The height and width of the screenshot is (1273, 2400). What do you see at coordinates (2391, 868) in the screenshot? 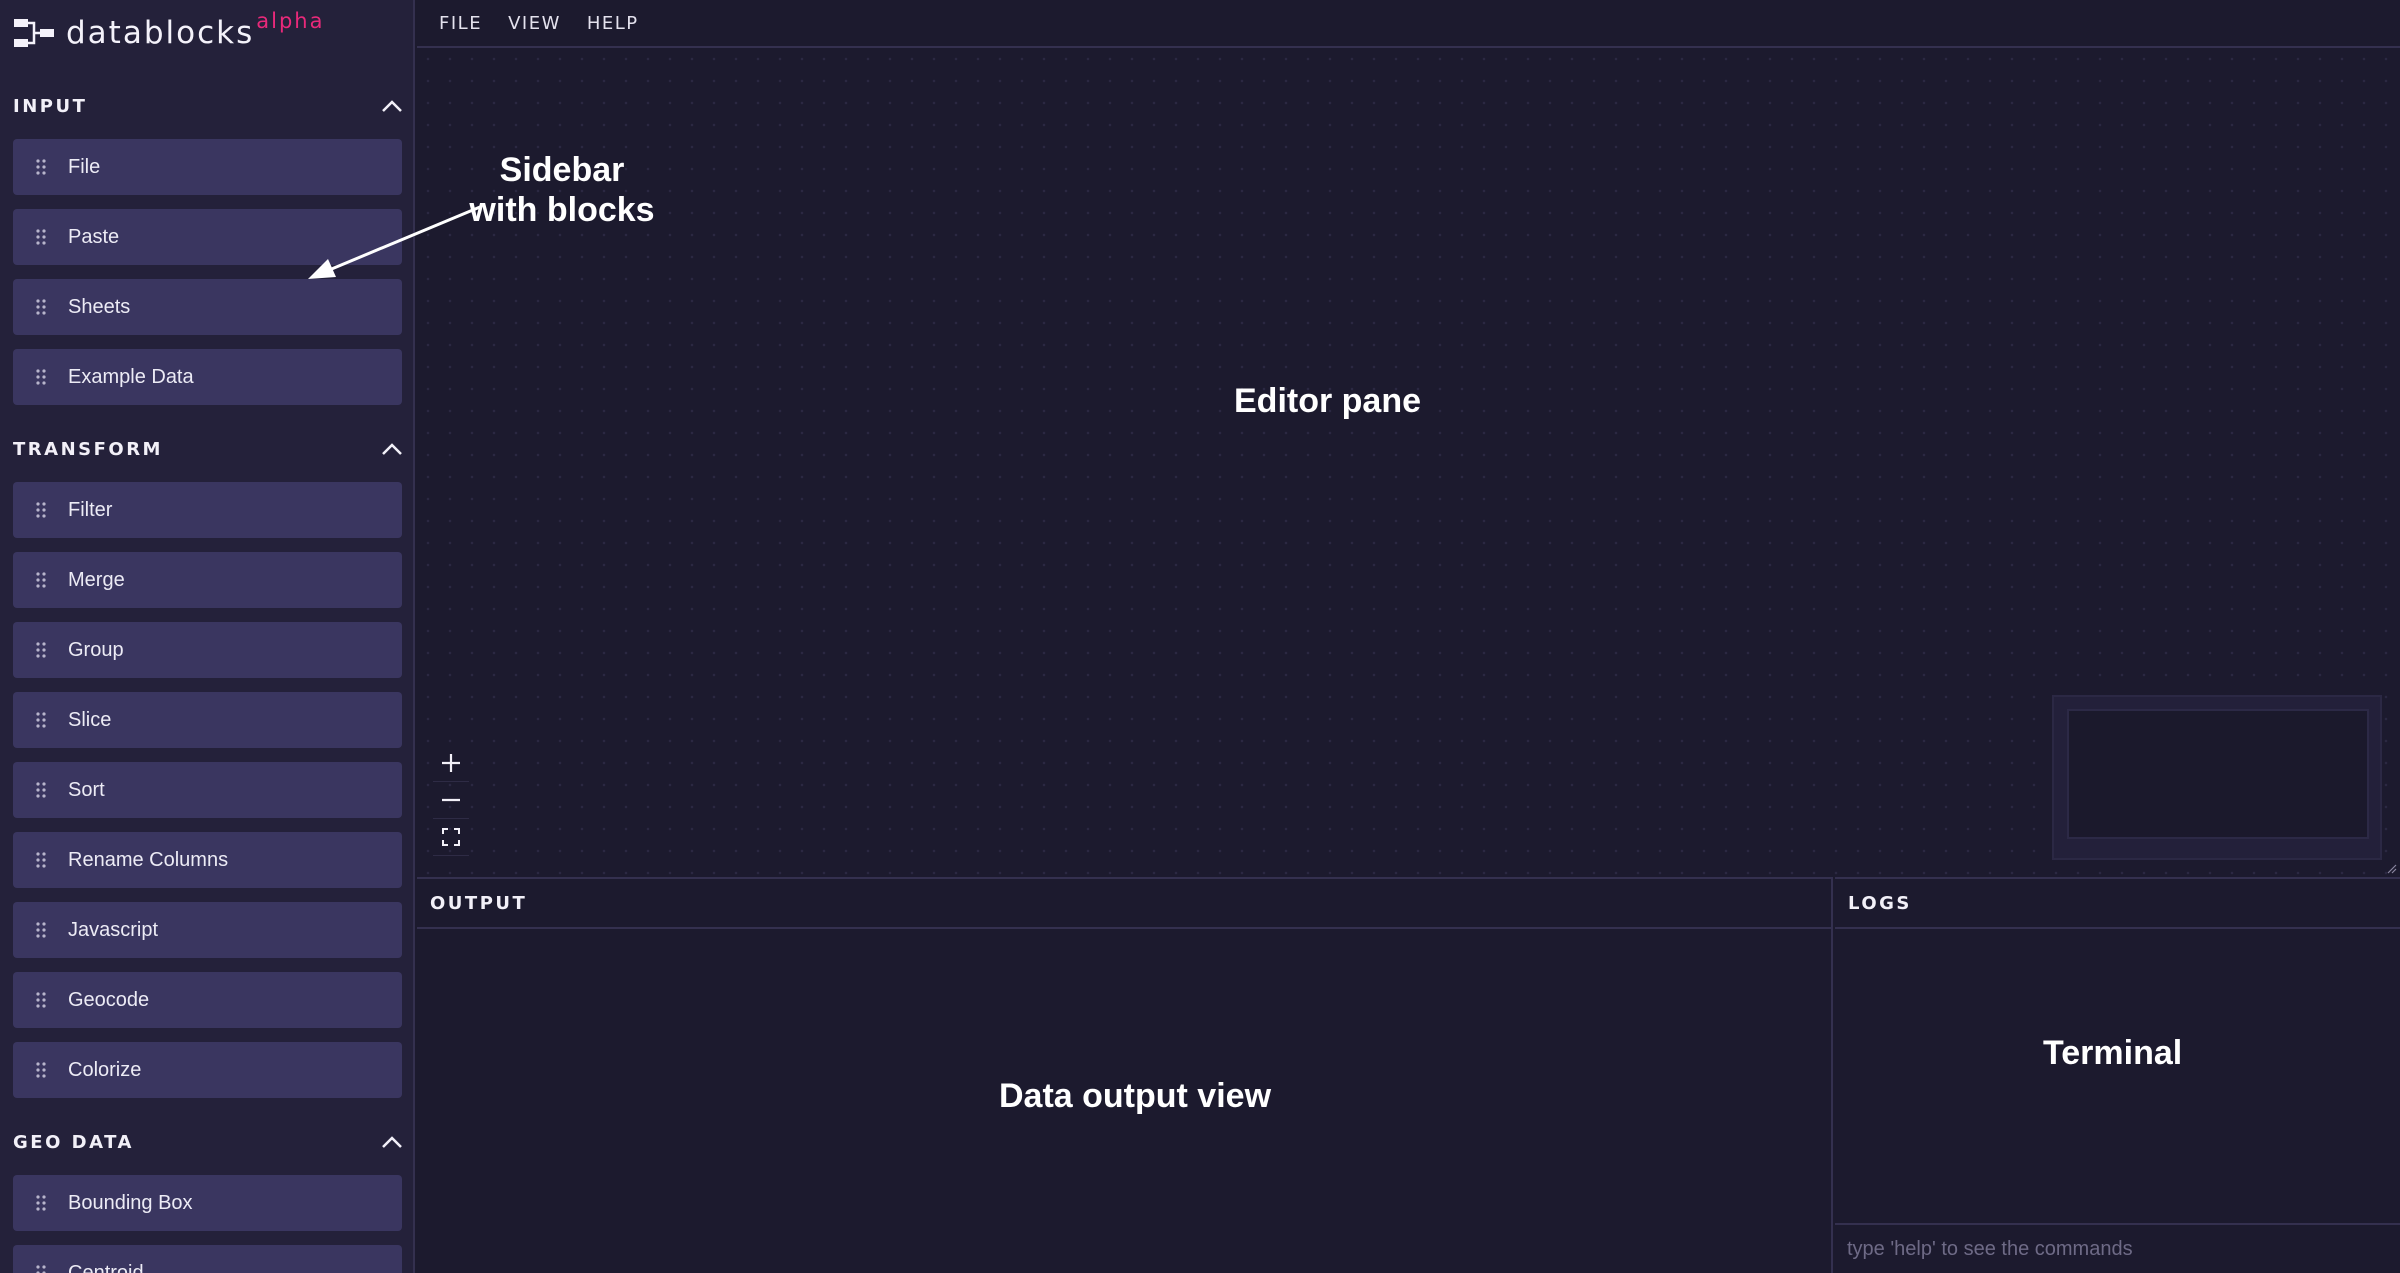
I see `resize-handle-icon` at bounding box center [2391, 868].